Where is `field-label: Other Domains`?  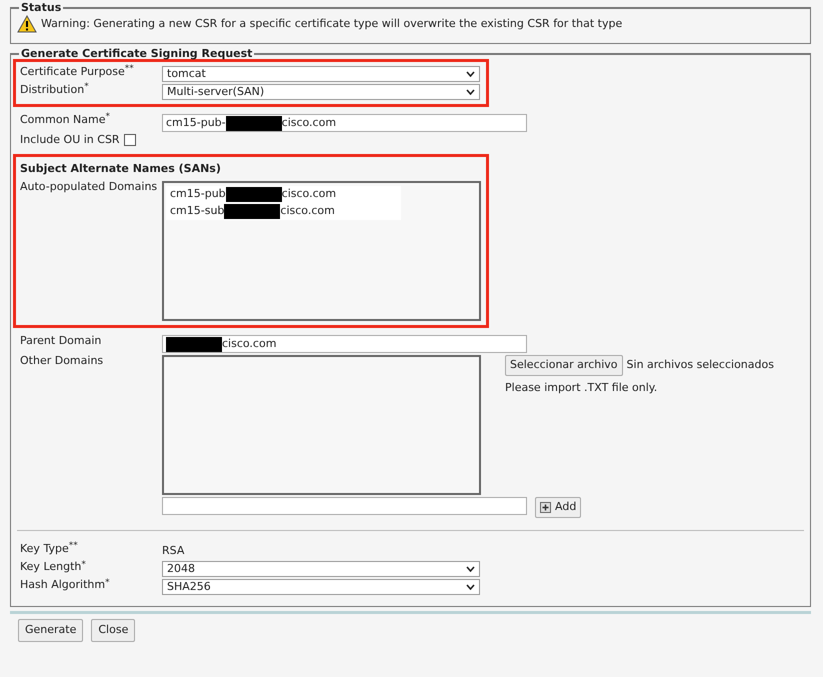 field-label: Other Domains is located at coordinates (62, 361).